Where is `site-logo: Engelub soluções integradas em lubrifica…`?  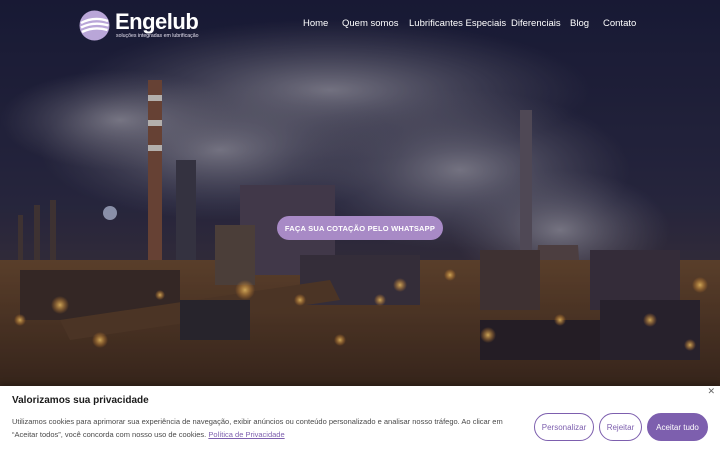
site-logo: Engelub soluções integradas em lubrifica… is located at coordinates (139, 26).